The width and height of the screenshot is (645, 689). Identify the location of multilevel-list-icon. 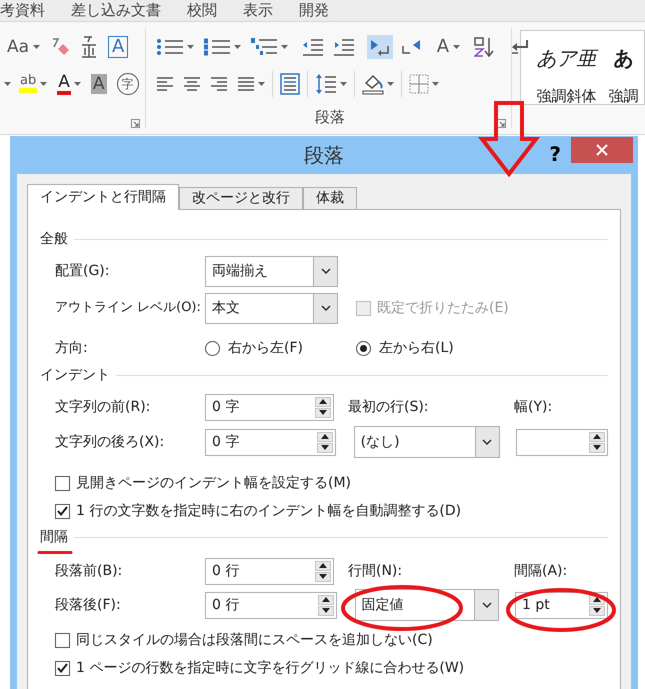
(264, 47).